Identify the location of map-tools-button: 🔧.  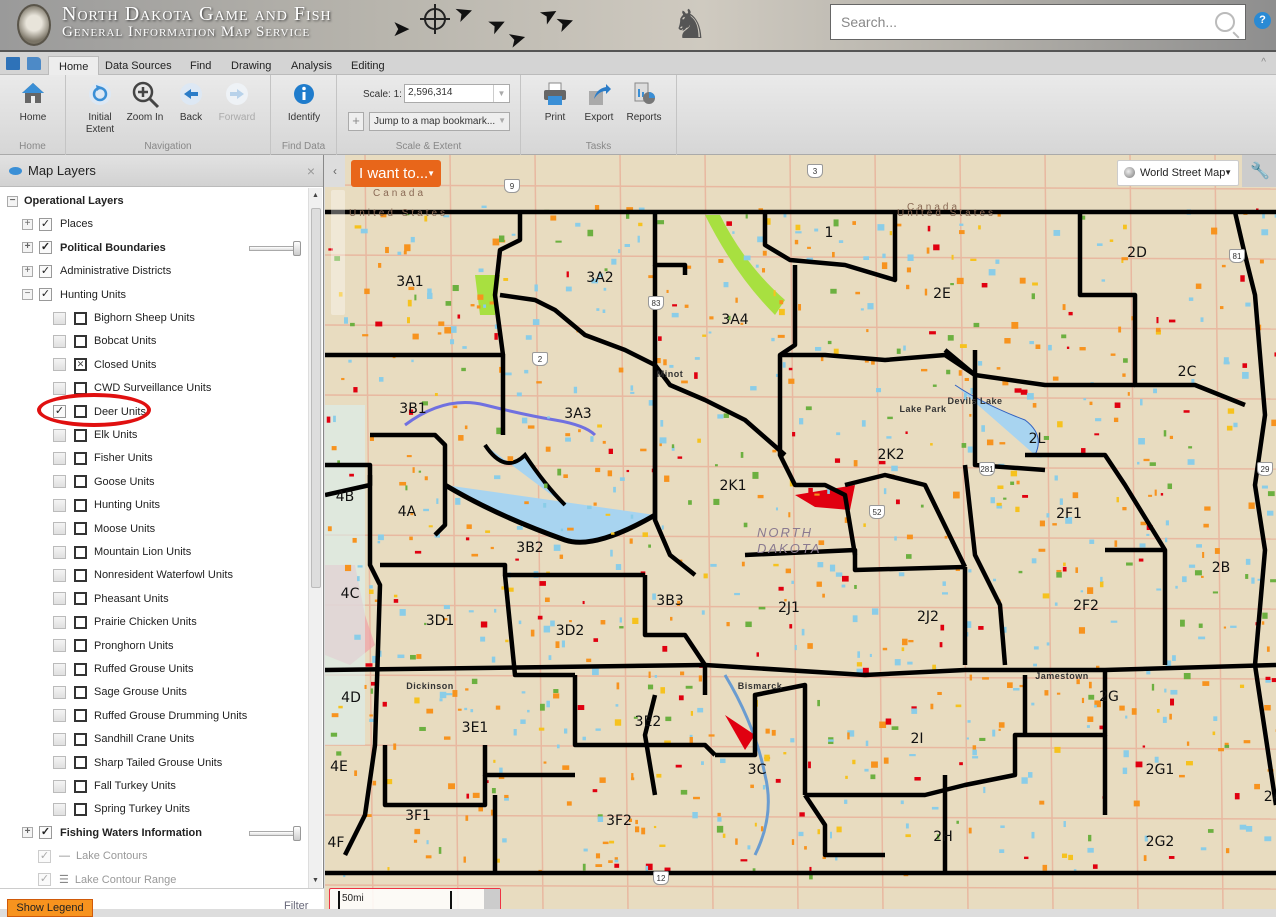
(1259, 171).